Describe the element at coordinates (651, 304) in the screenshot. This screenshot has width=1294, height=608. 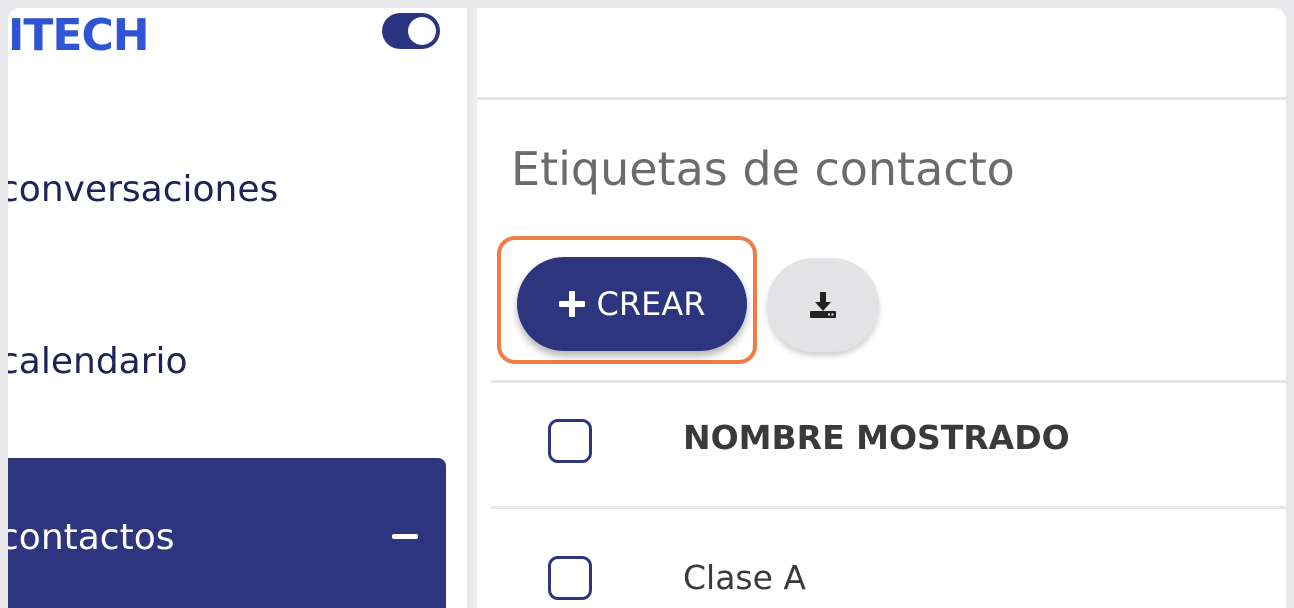
I see `create-button-label: CREAR` at that location.